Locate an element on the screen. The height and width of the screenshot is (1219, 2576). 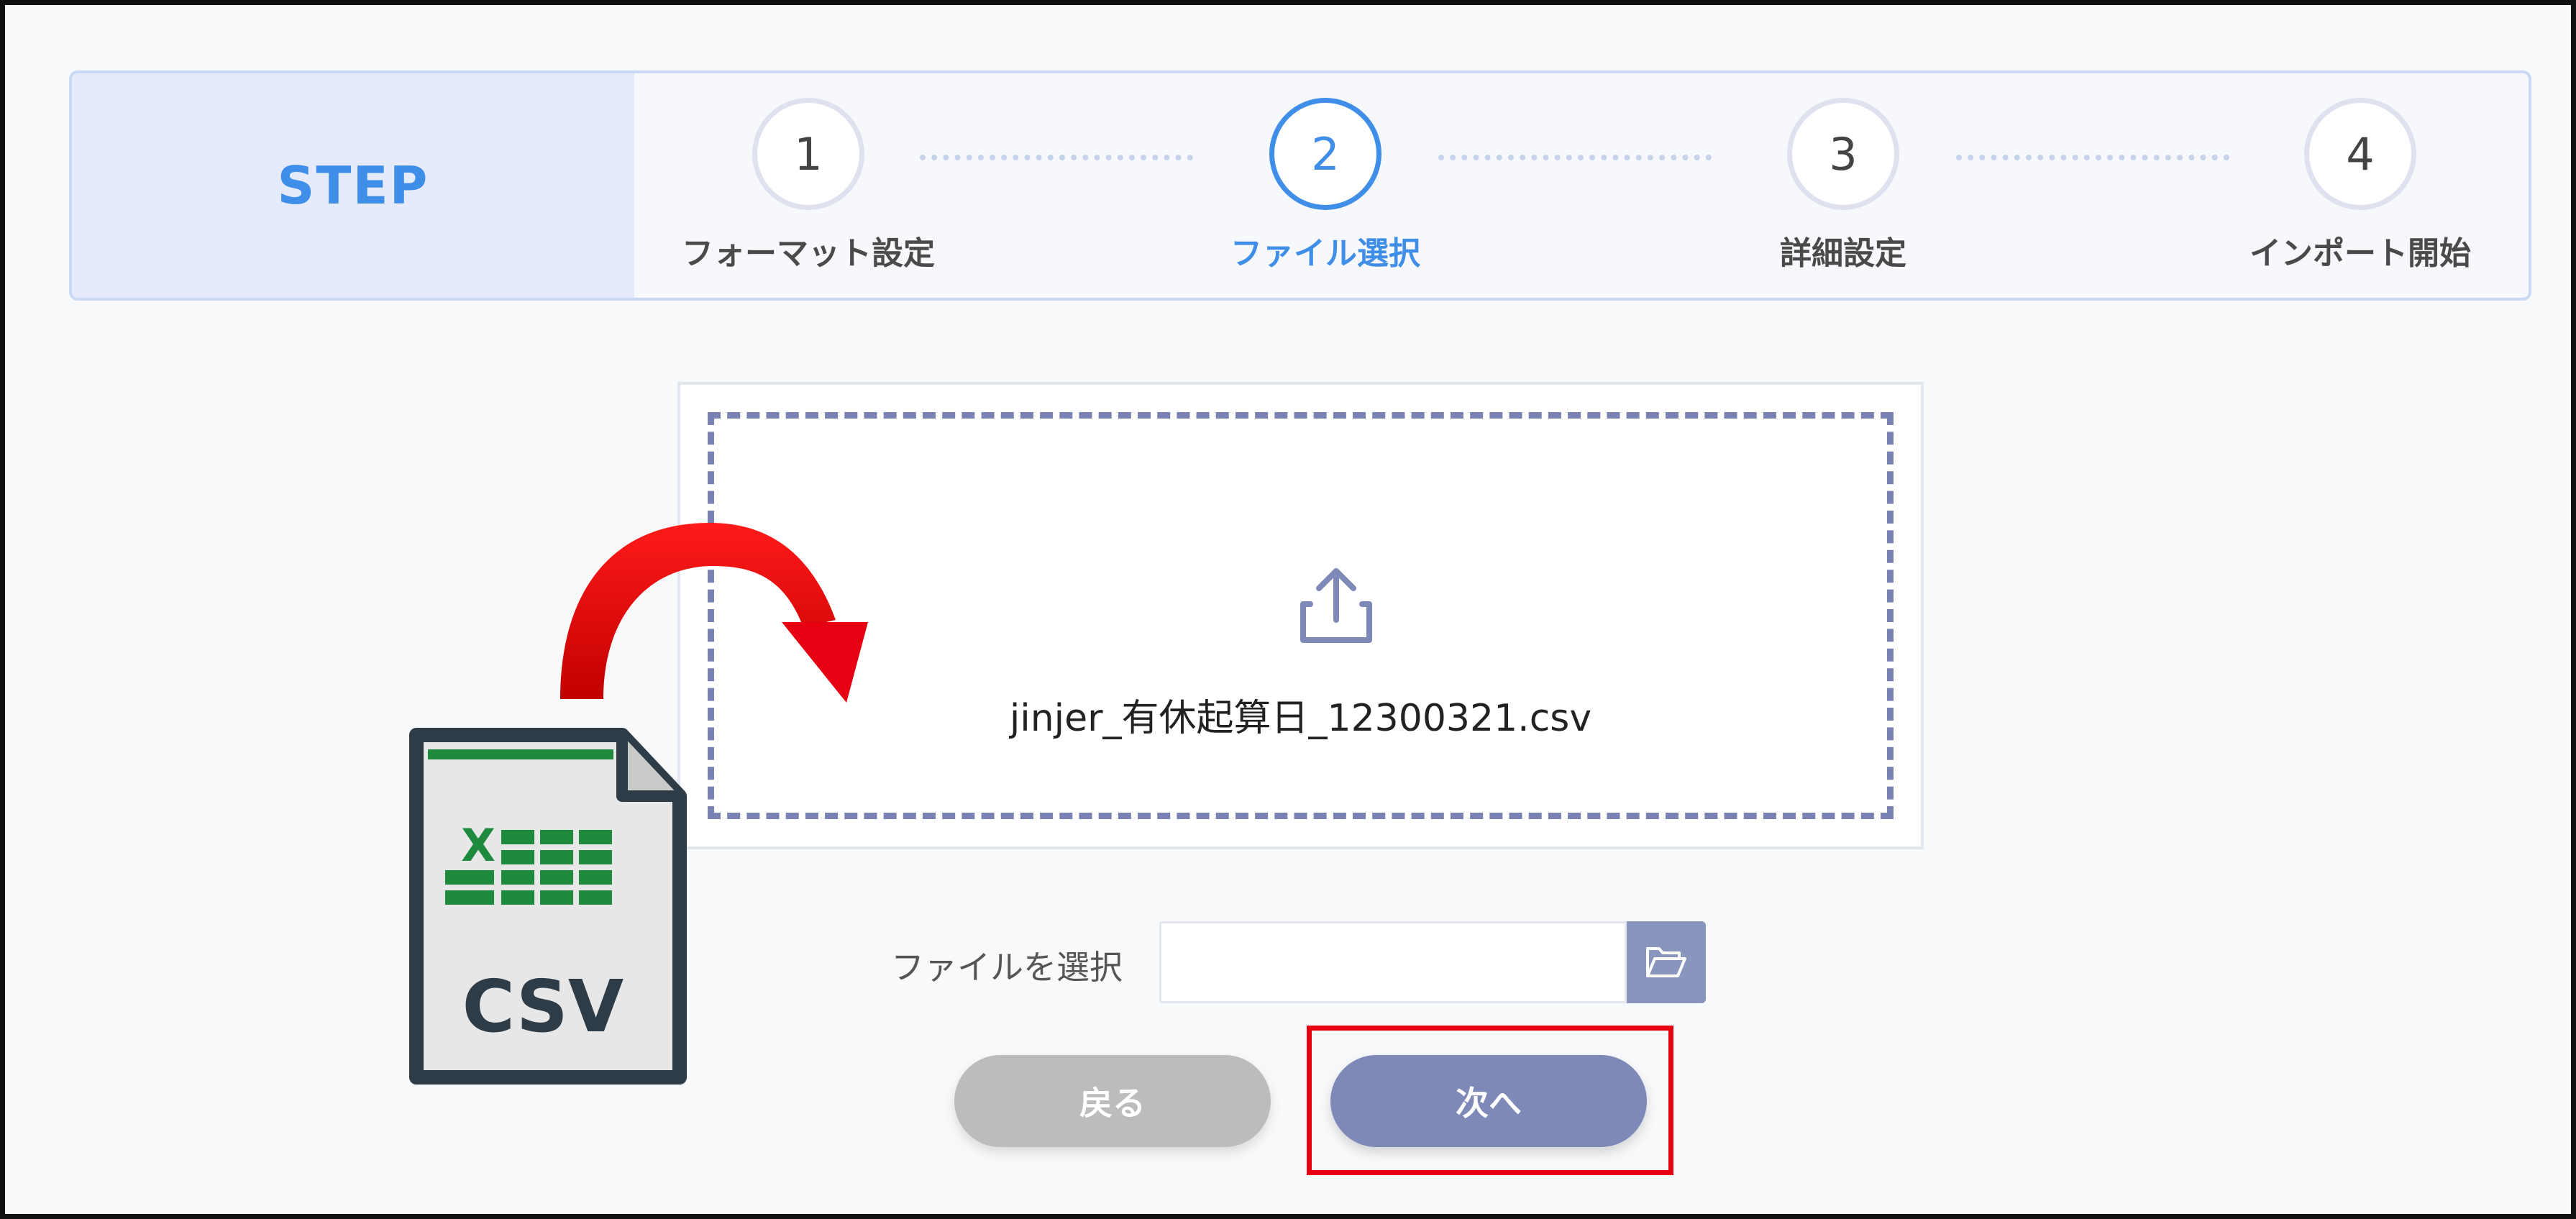
step-label: インポート開始 is located at coordinates (2360, 253).